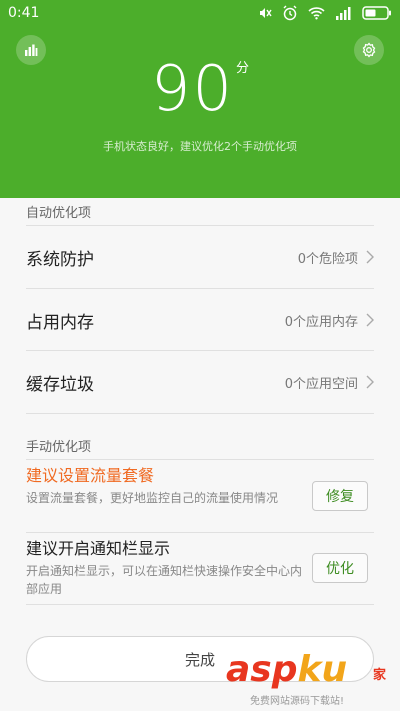 Image resolution: width=400 pixels, height=711 pixels. I want to click on watermark-logo-b: ku, so click(322, 669).